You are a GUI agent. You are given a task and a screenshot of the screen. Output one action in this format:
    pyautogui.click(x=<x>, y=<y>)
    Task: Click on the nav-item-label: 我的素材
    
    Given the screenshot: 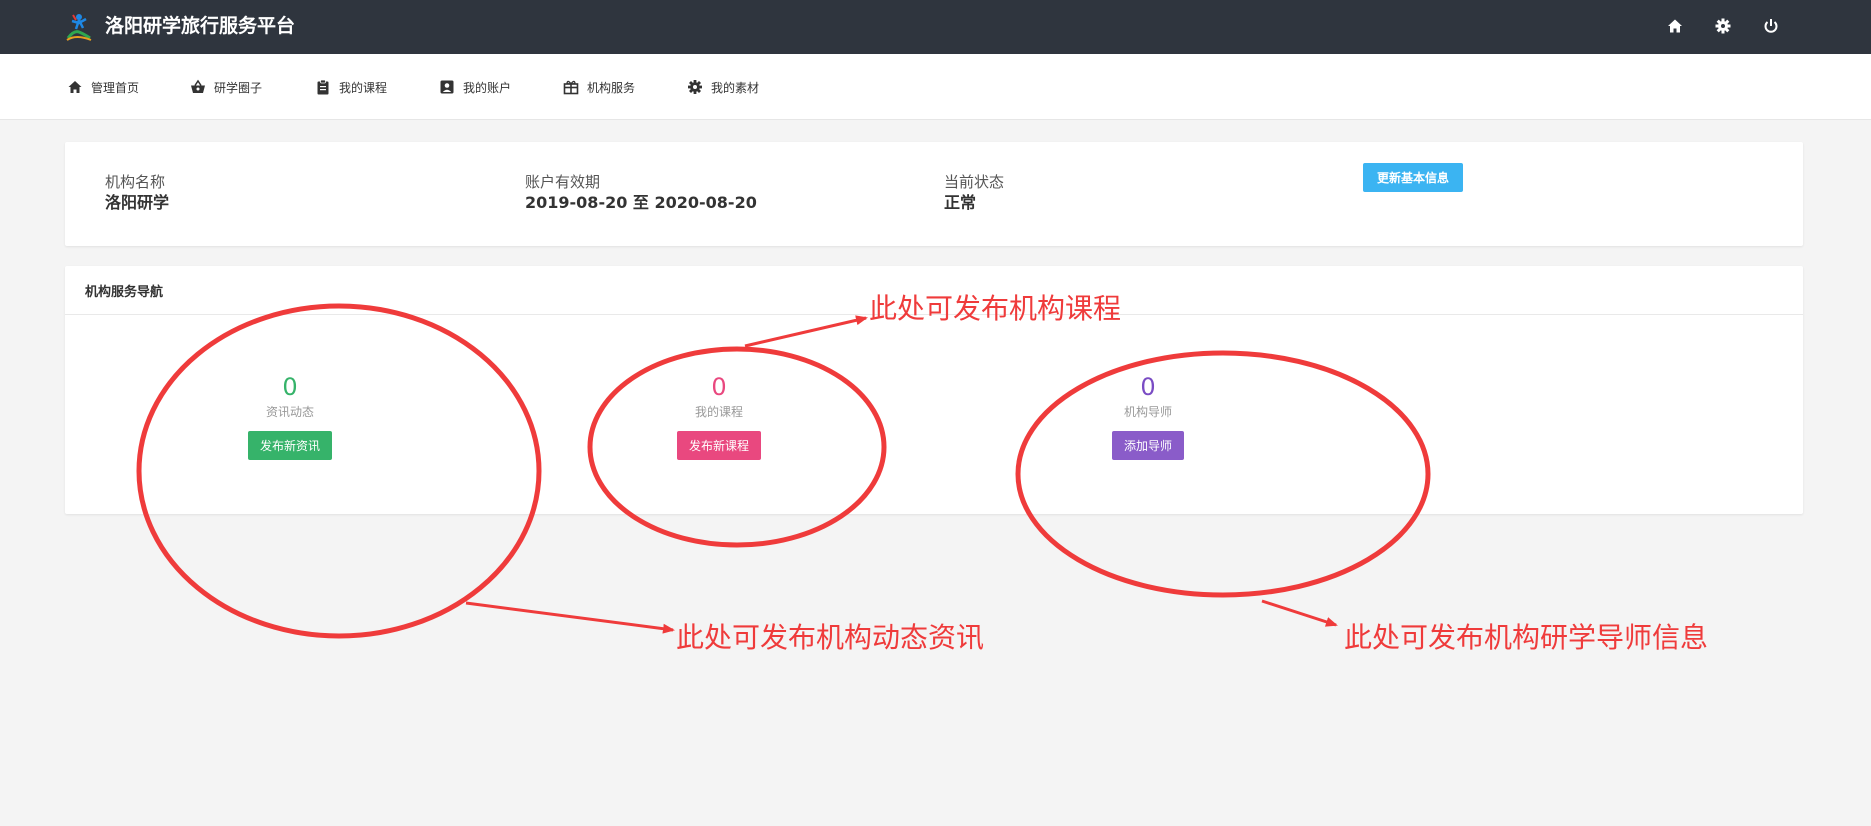 What is the action you would take?
    pyautogui.click(x=735, y=87)
    